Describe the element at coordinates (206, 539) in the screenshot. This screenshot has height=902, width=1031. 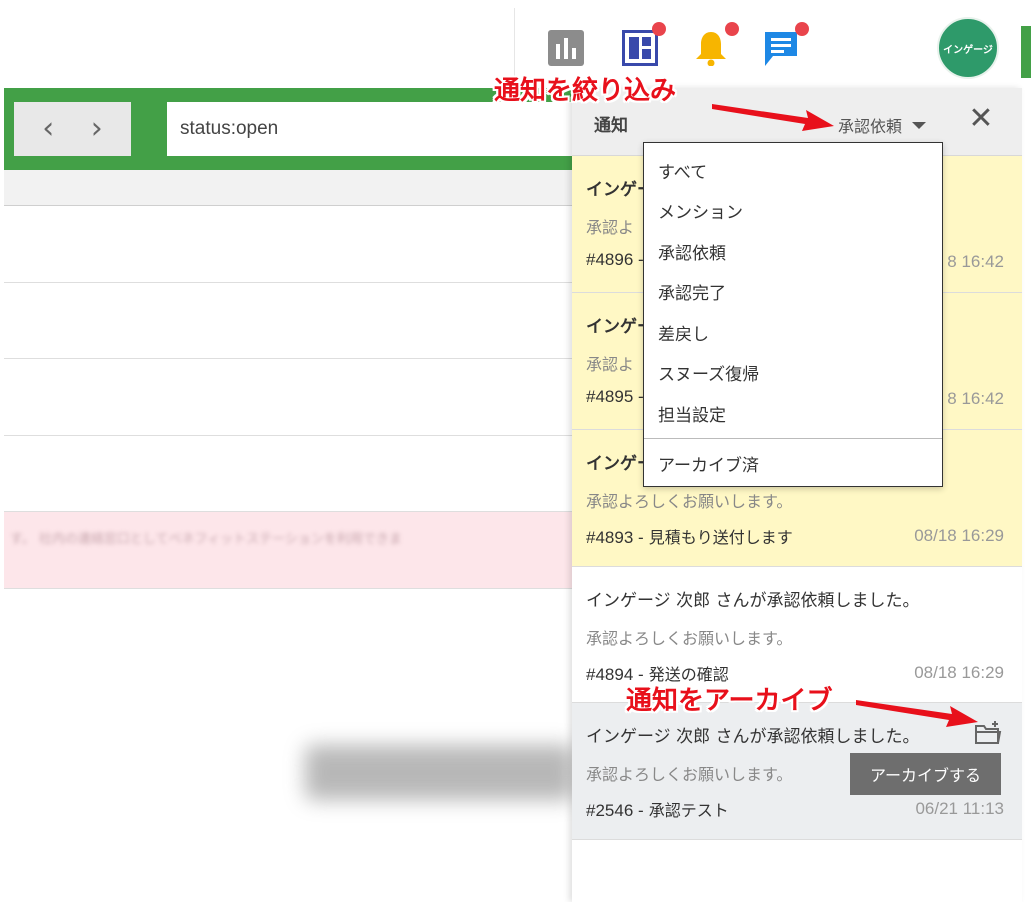
I see `list-row-text: す。 社内の連絡窓口としてベネフィットステーションを利用できま` at that location.